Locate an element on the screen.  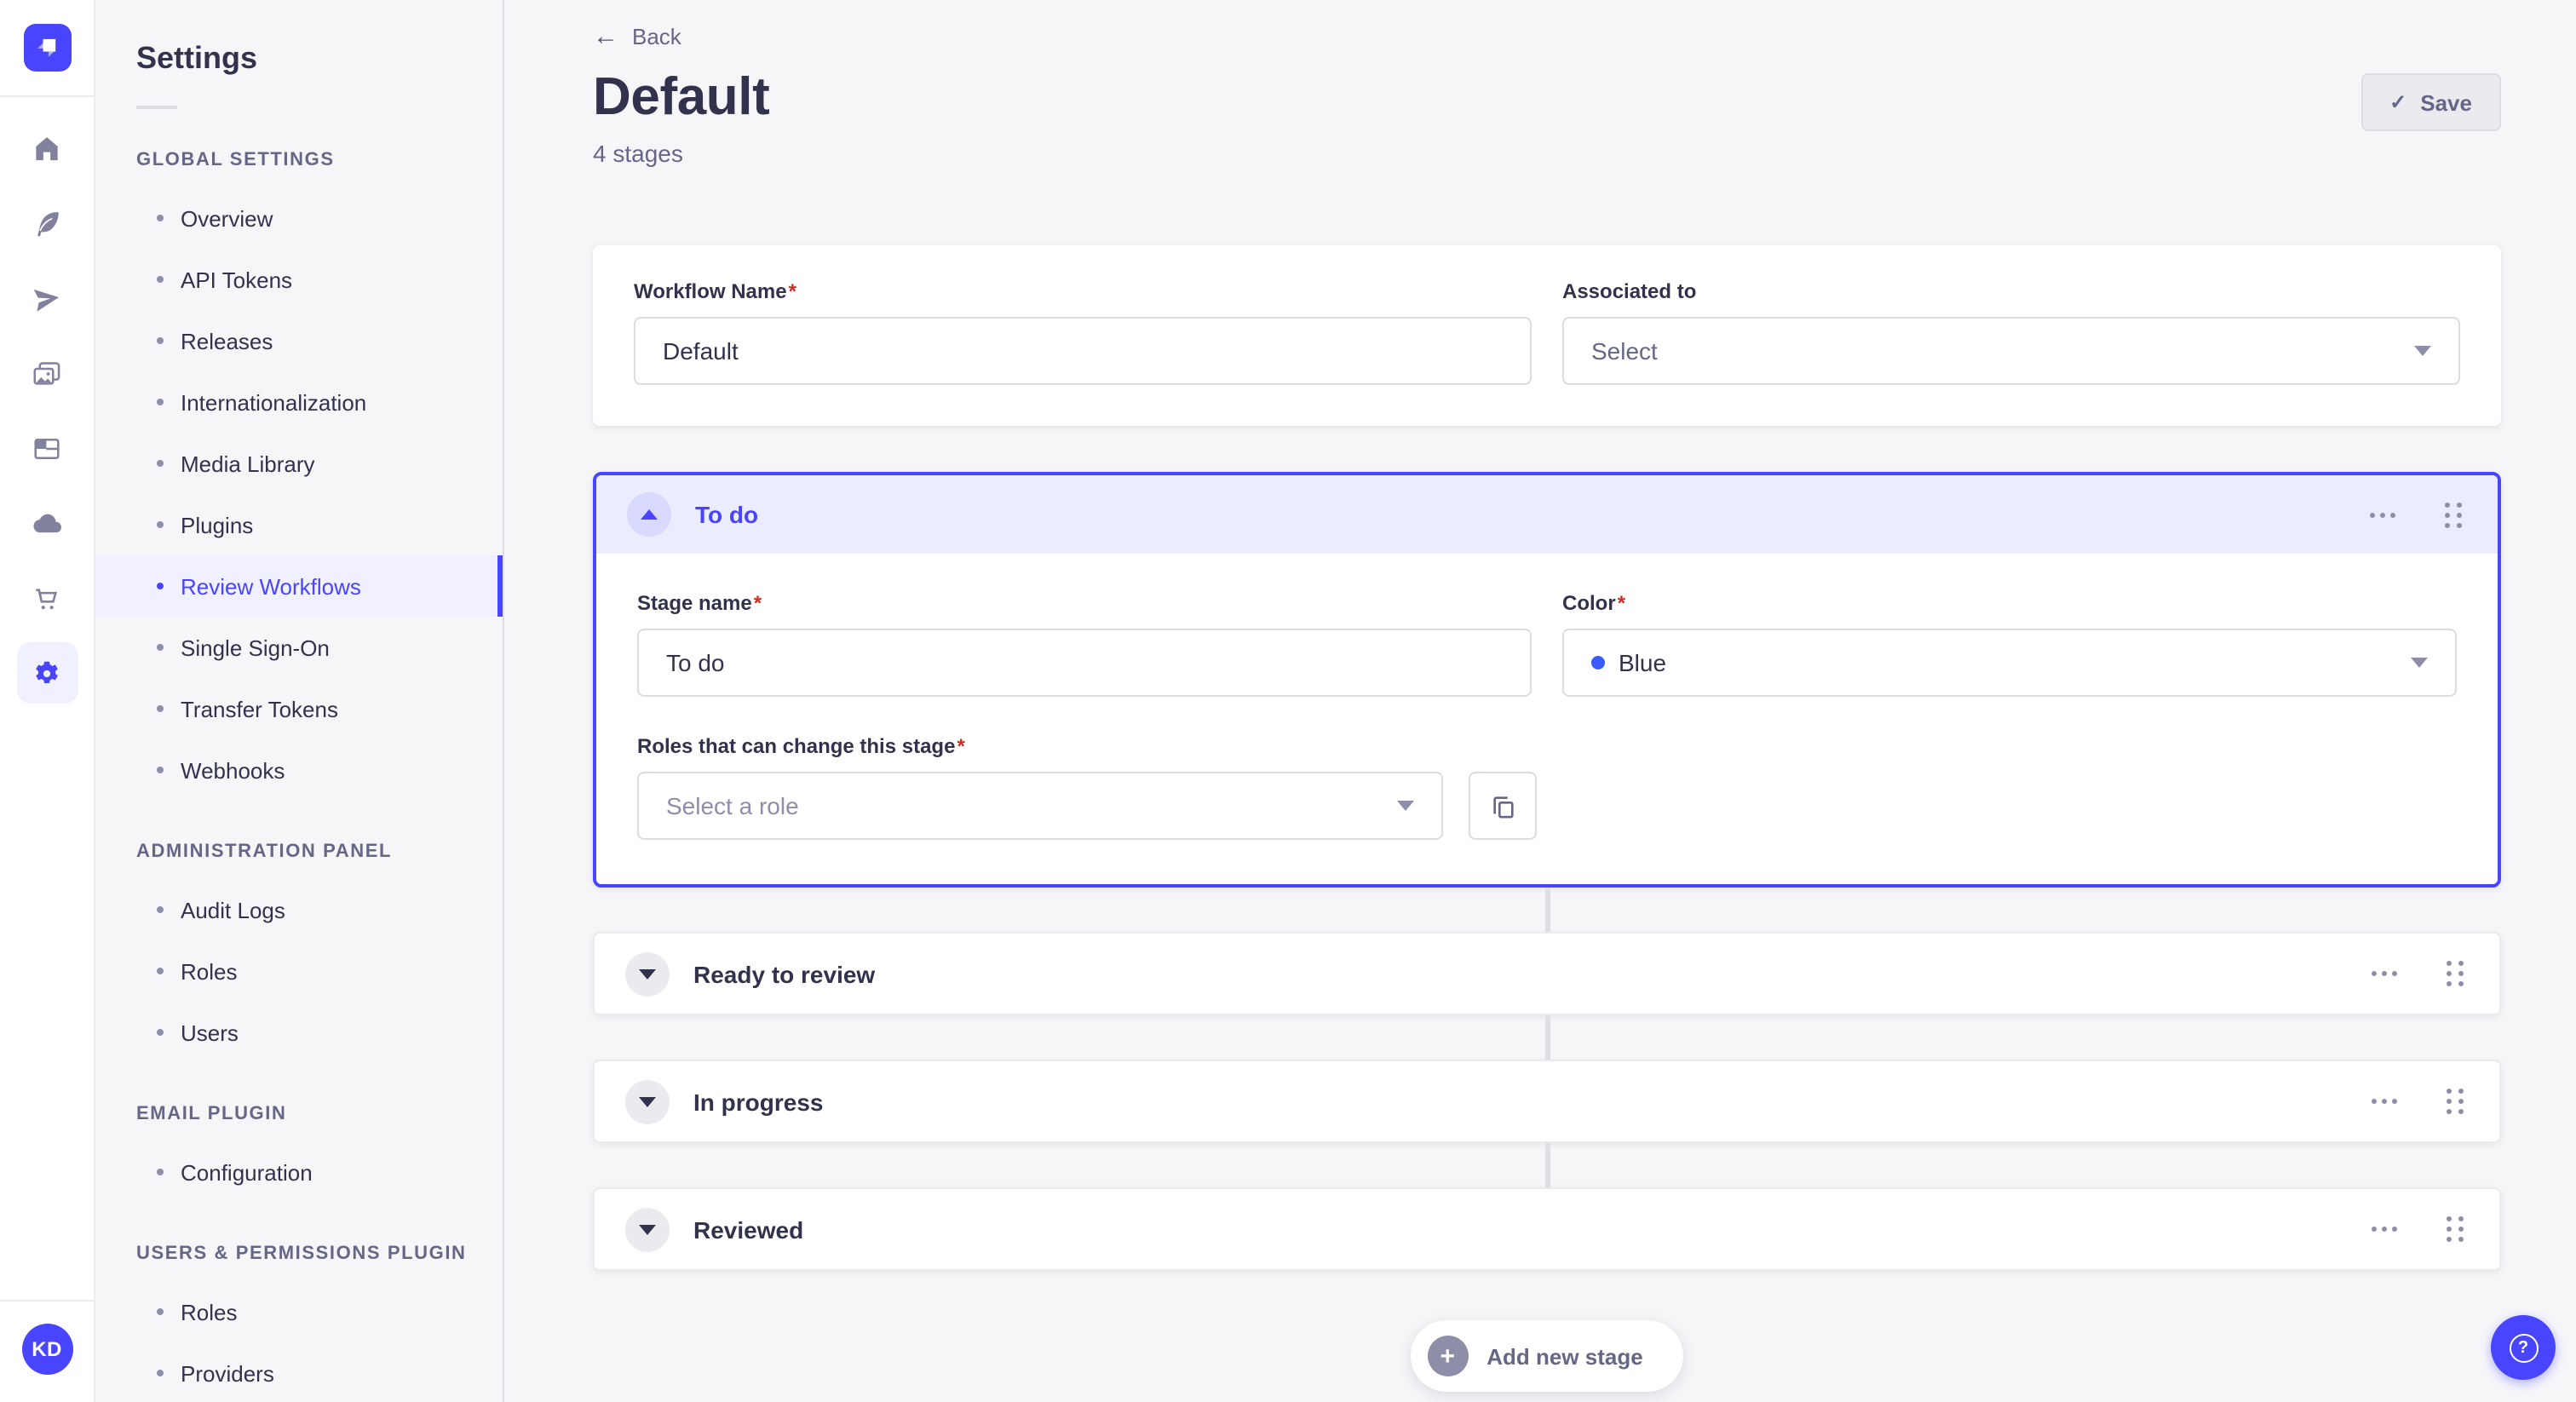
nav-section-administration-panel: ADMINISTRATION PANEL is located at coordinates (264, 852).